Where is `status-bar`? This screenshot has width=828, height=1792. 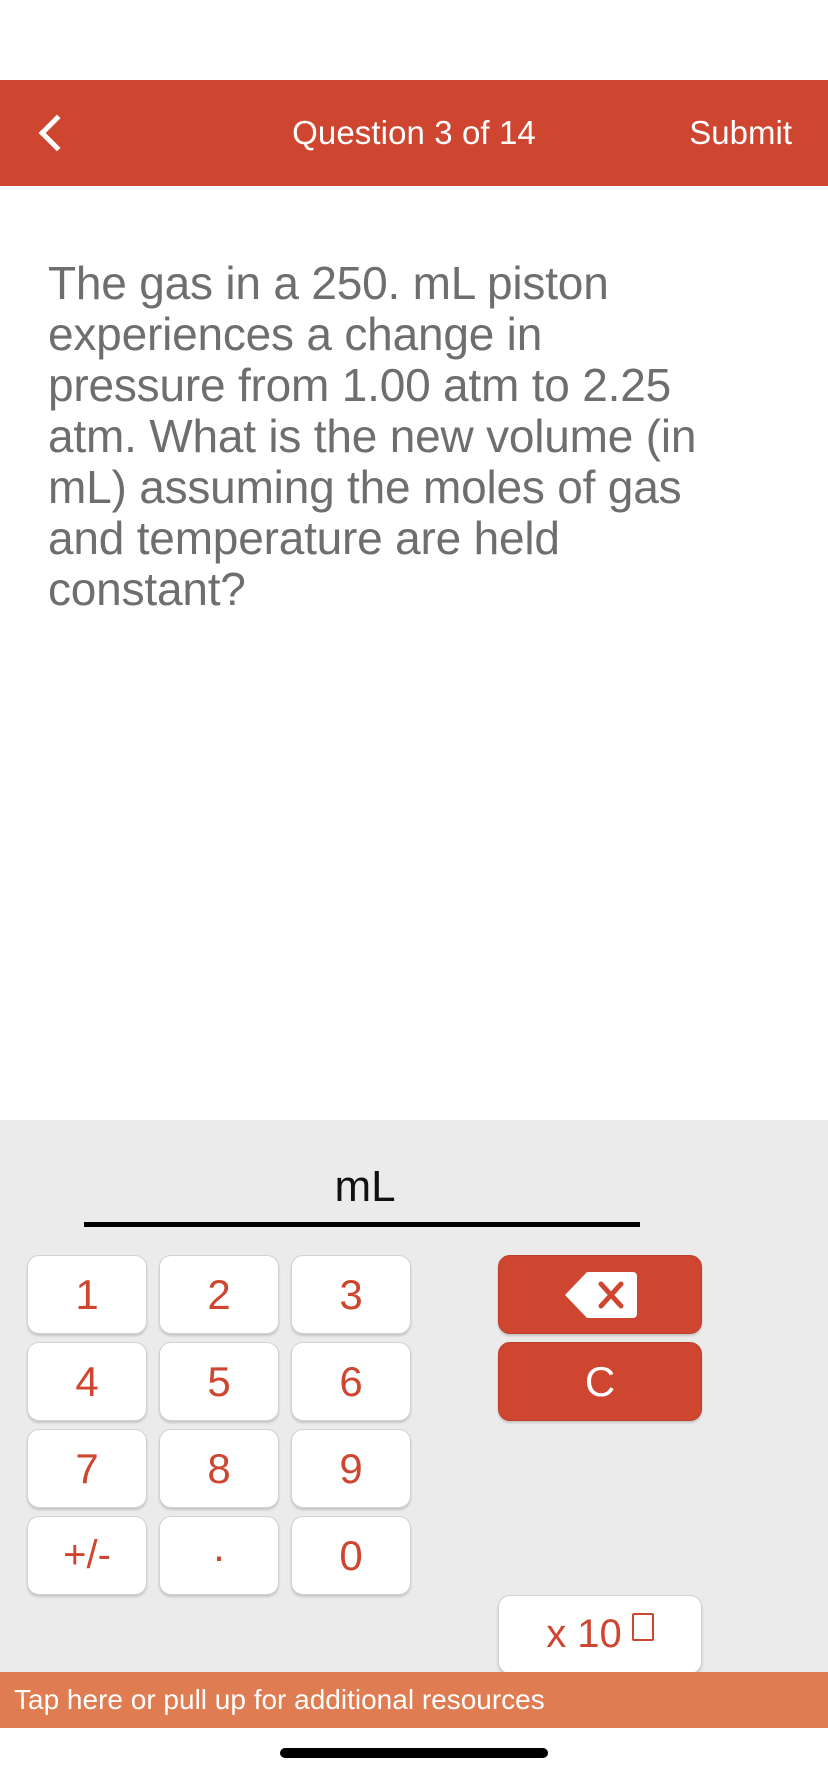 status-bar is located at coordinates (414, 40).